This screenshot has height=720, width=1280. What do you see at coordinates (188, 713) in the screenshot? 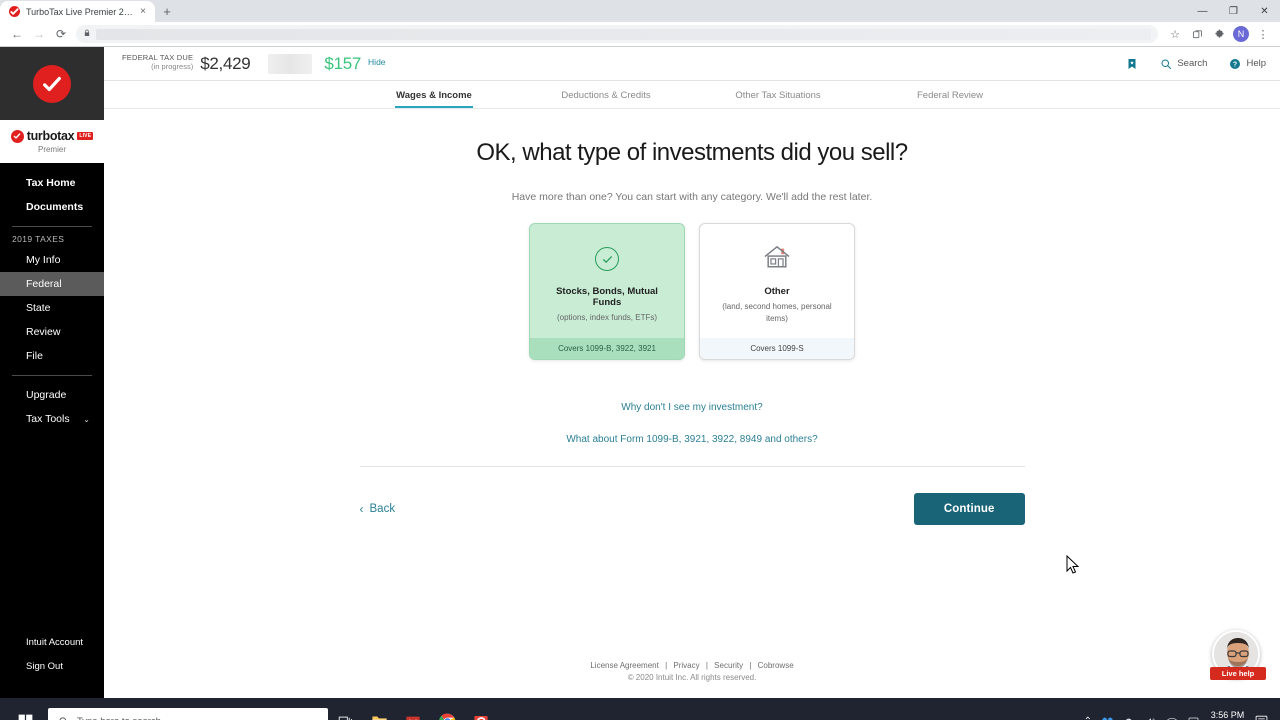
I see `taskbar-search-input: Type here to search` at bounding box center [188, 713].